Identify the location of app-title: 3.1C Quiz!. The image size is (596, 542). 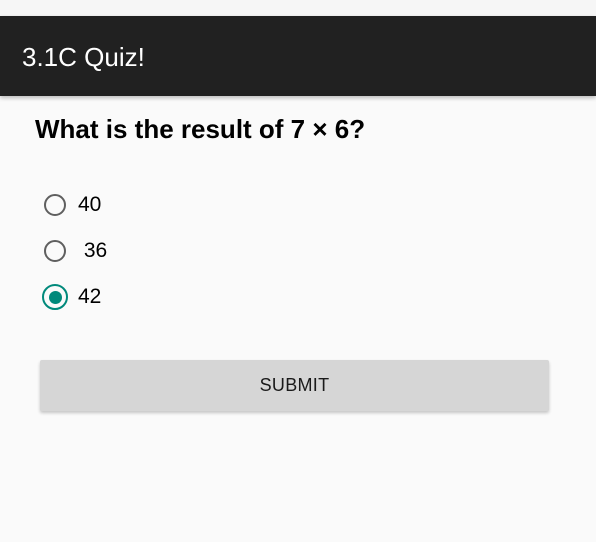
(83, 57).